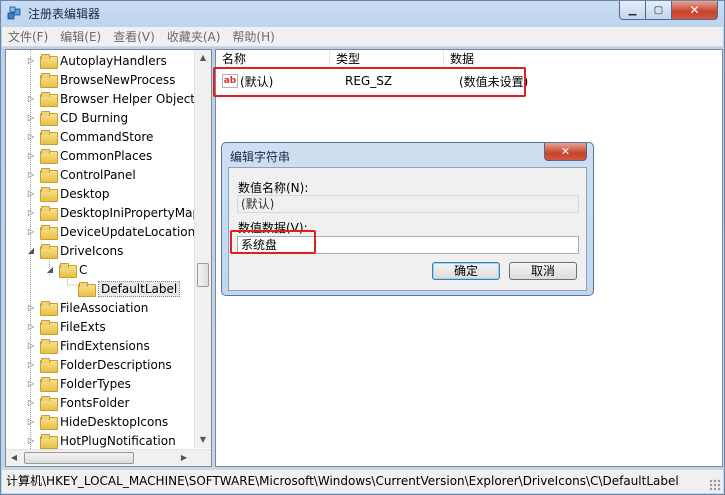 The height and width of the screenshot is (495, 725). What do you see at coordinates (79, 458) in the screenshot?
I see `hscroll-thumb` at bounding box center [79, 458].